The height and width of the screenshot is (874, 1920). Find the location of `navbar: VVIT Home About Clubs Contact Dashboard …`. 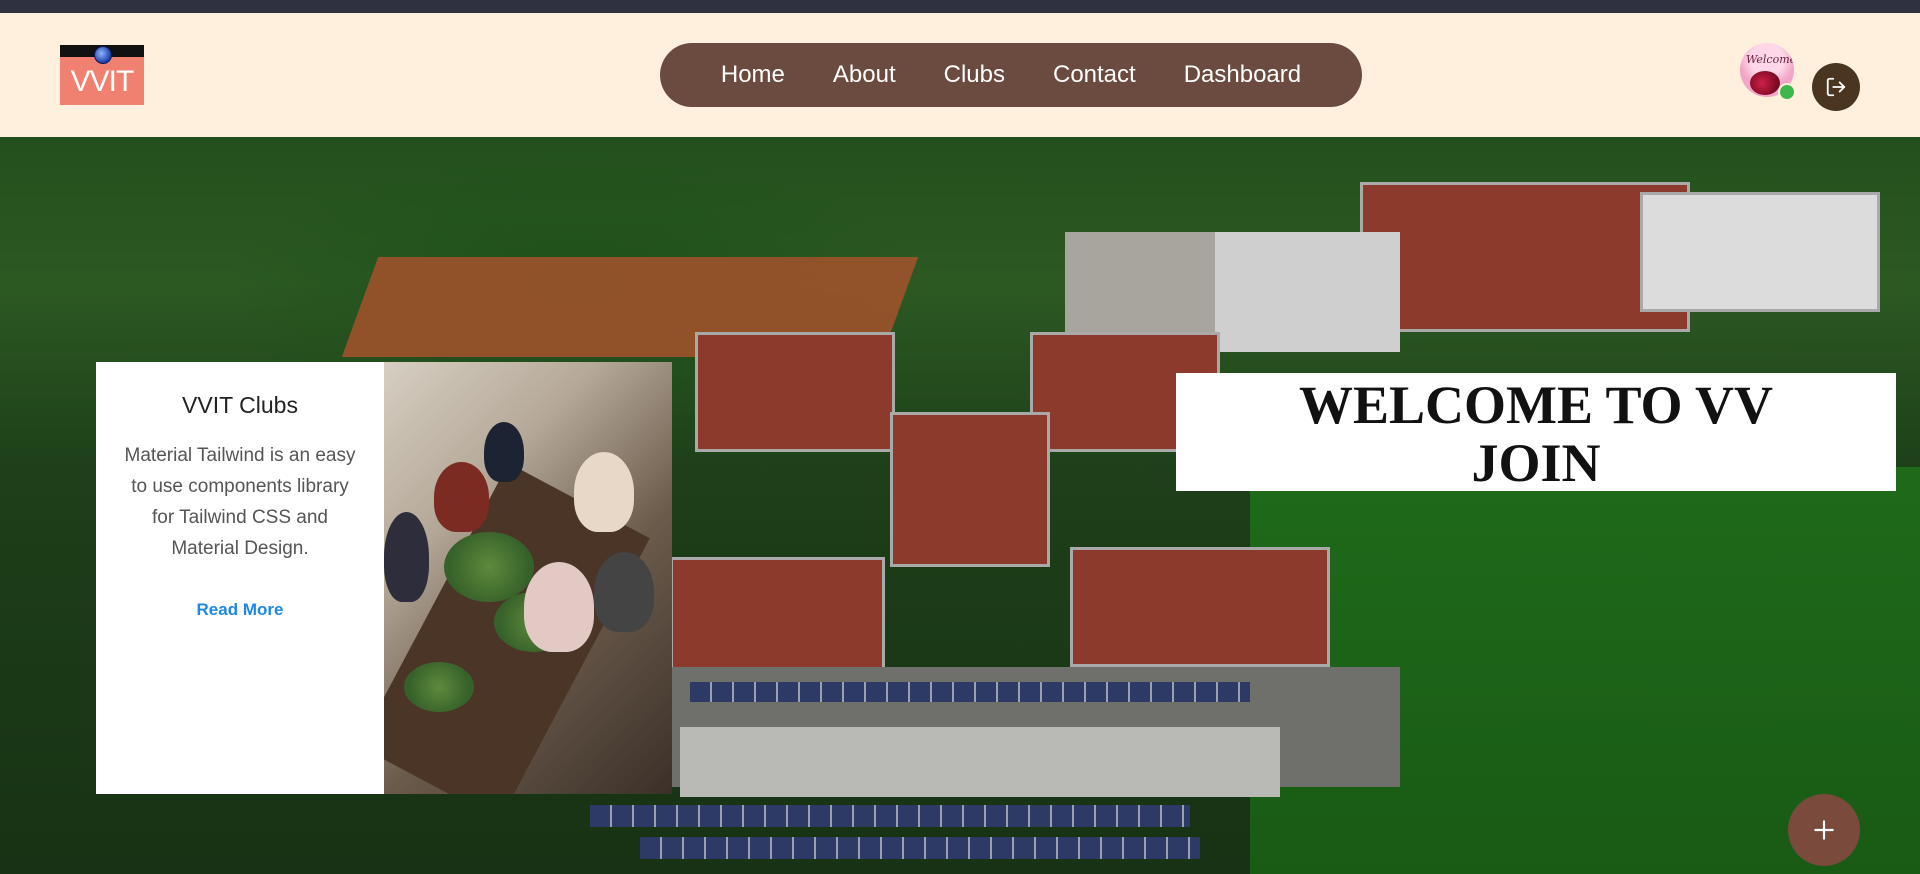

navbar: VVIT Home About Clubs Contact Dashboard … is located at coordinates (960, 75).